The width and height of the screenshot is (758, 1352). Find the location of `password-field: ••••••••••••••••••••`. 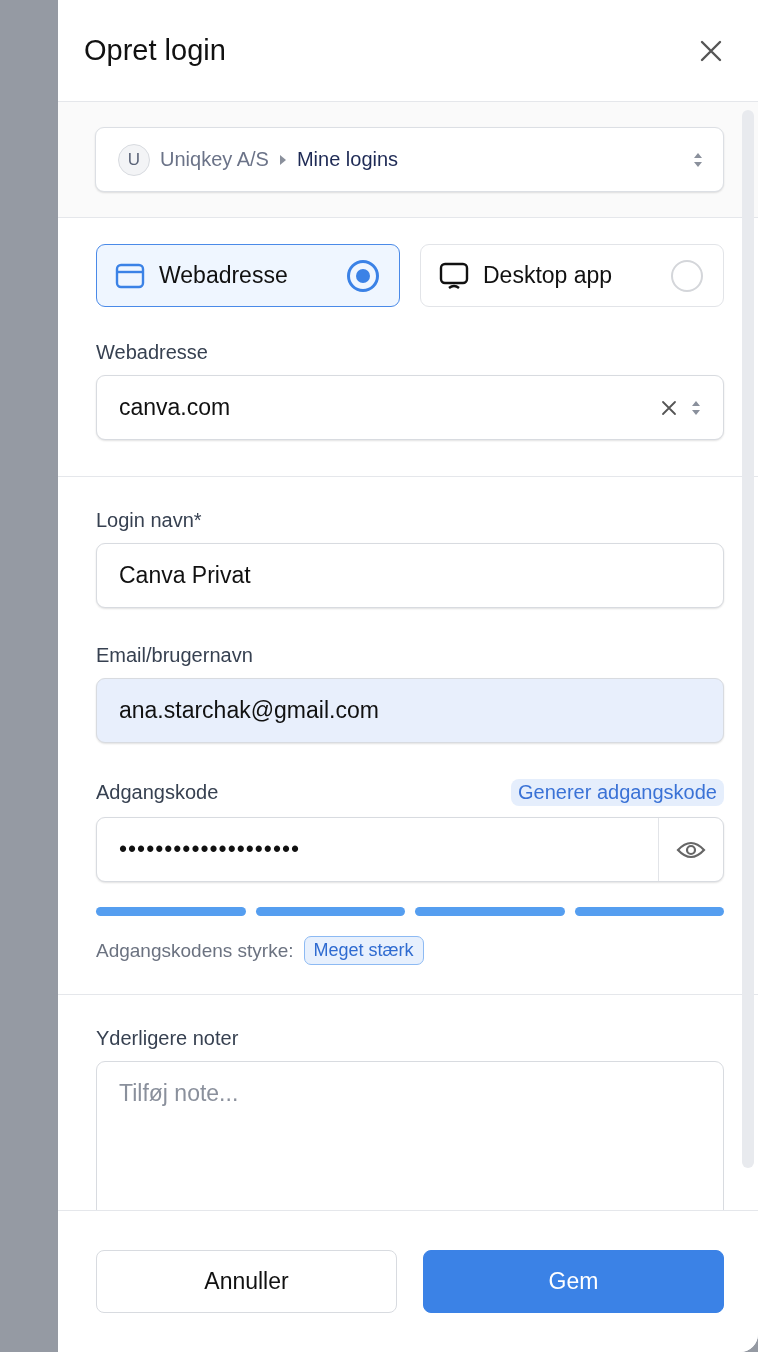

password-field: •••••••••••••••••••• is located at coordinates (410, 849).